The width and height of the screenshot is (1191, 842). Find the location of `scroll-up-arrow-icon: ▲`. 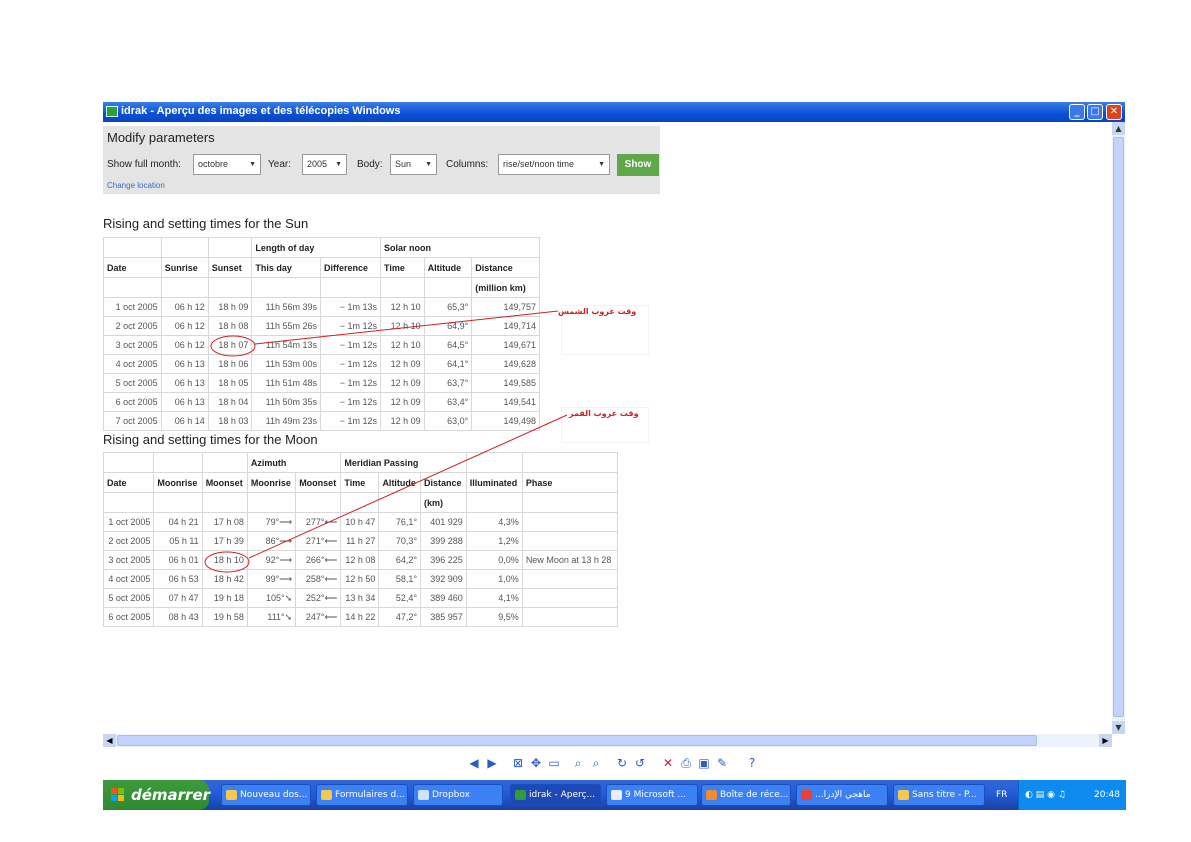

scroll-up-arrow-icon: ▲ is located at coordinates (1118, 128).